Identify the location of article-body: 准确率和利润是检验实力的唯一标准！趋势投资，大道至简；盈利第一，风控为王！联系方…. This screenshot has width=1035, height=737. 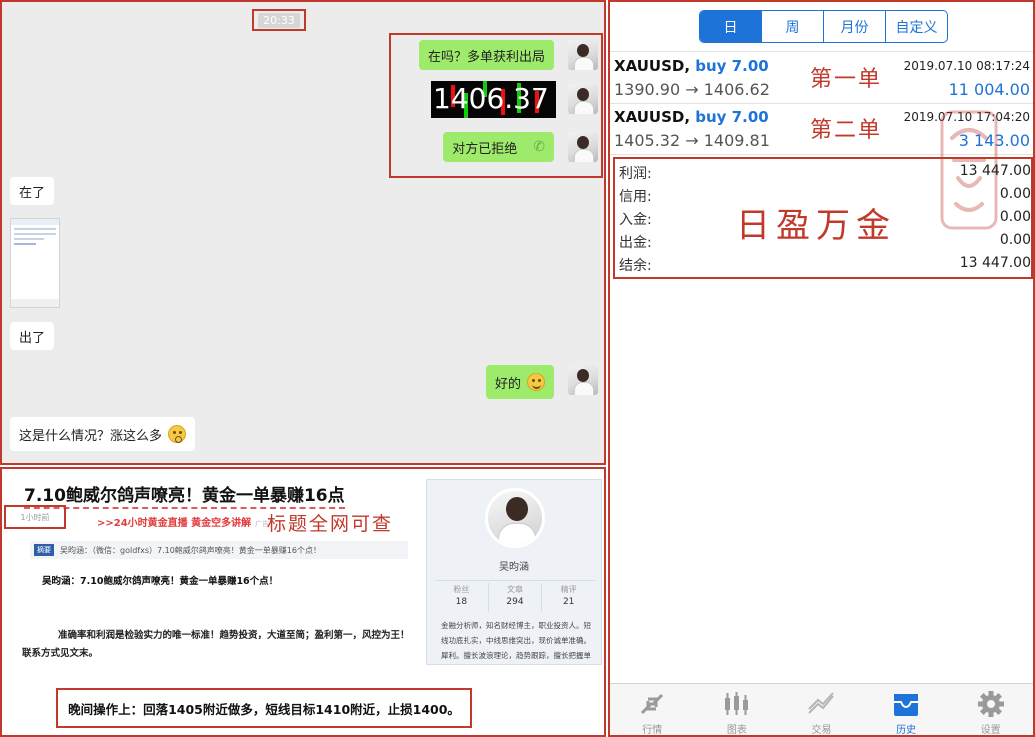
(216, 644).